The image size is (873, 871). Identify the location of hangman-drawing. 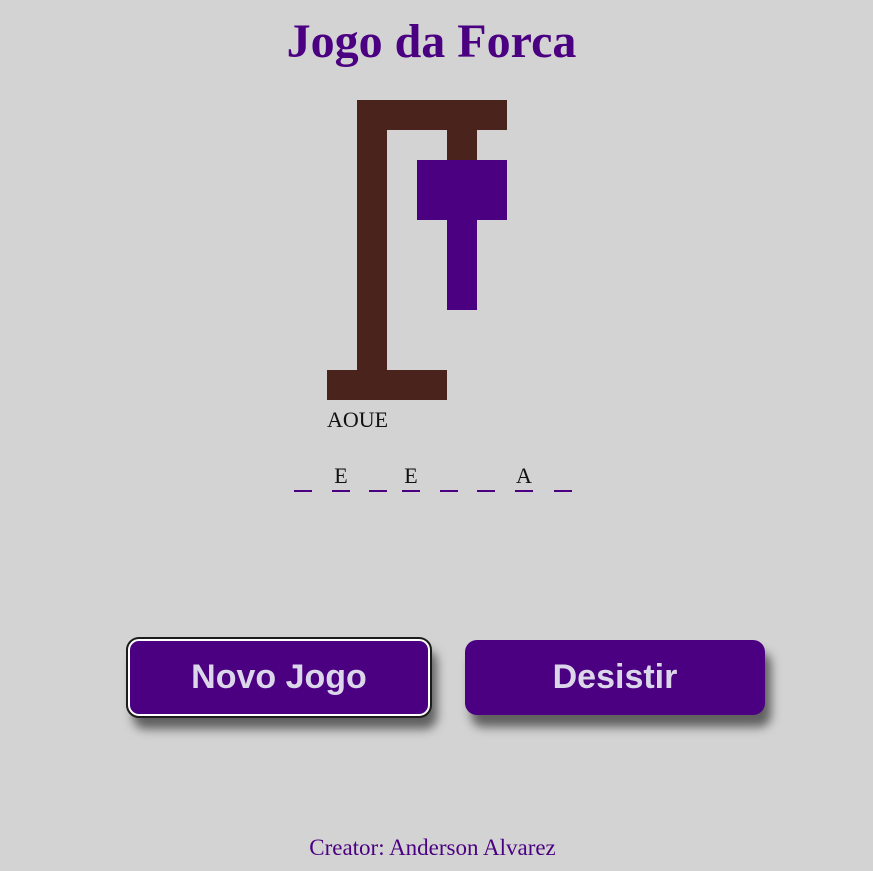
(417, 250).